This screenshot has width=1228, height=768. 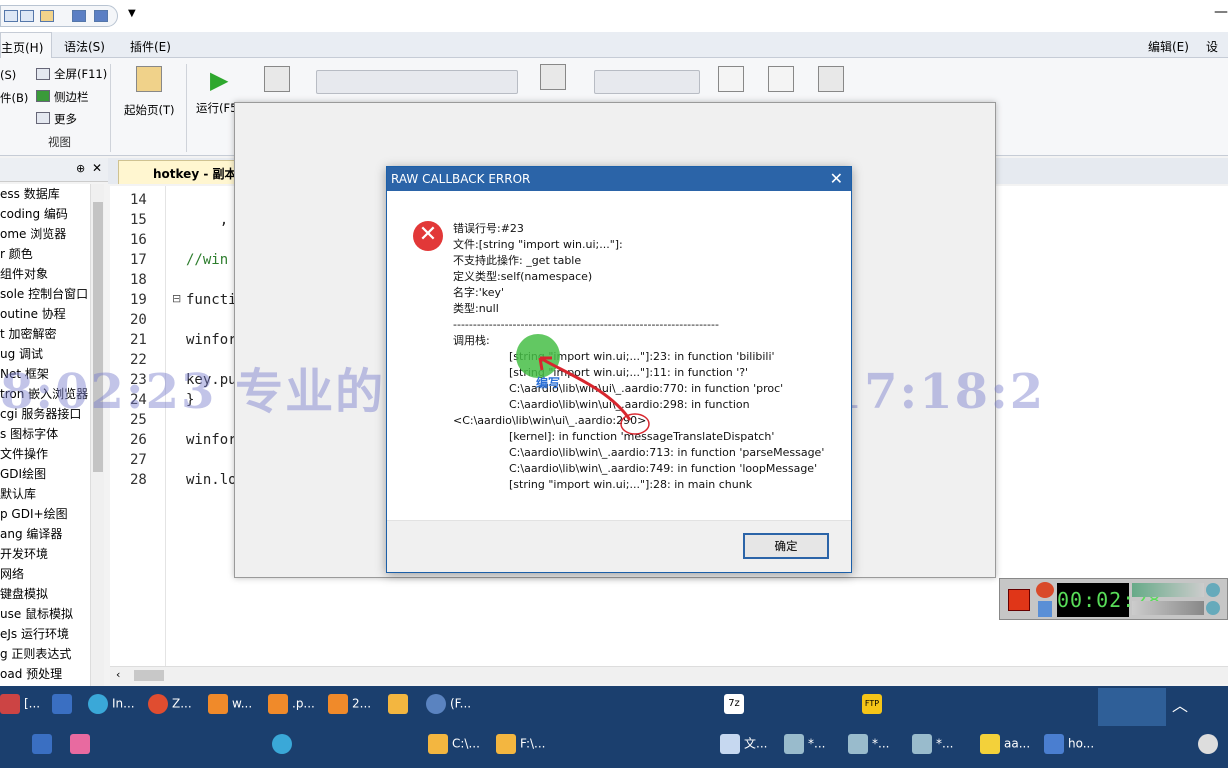 What do you see at coordinates (52, 554) in the screenshot?
I see `list-item: 开发环境` at bounding box center [52, 554].